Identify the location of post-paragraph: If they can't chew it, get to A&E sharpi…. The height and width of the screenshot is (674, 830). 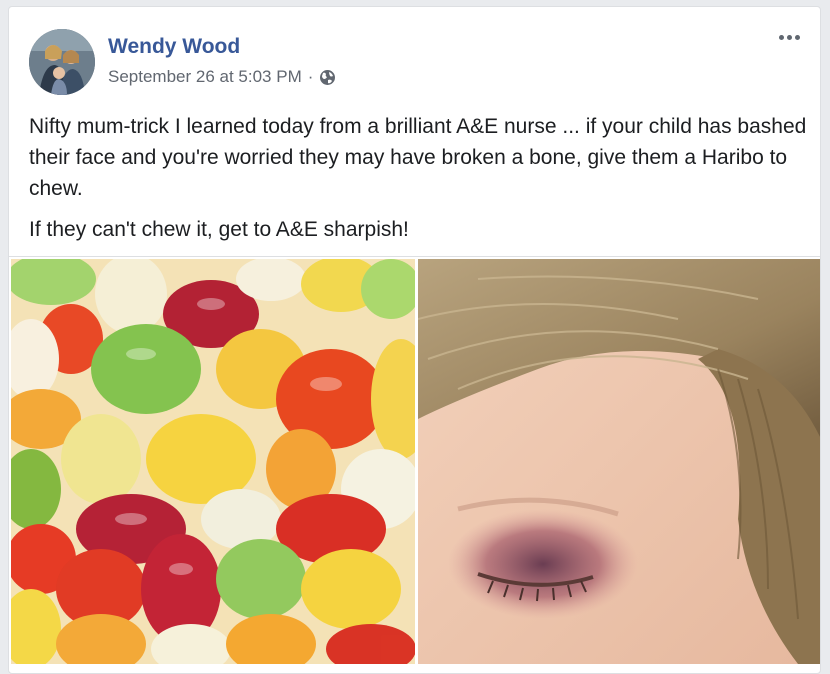
(219, 229).